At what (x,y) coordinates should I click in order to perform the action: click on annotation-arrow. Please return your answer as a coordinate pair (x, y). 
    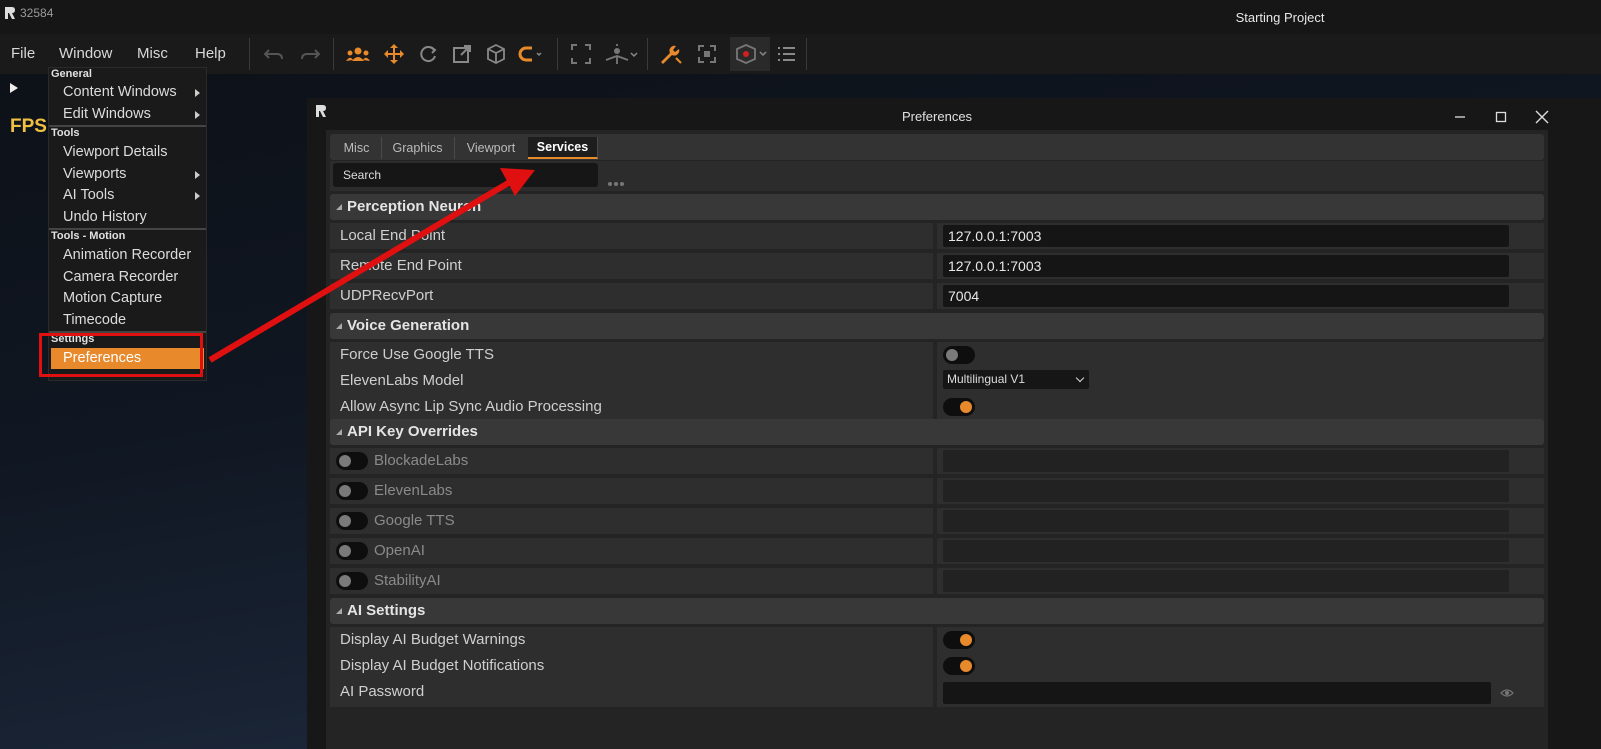
    Looking at the image, I should click on (371, 265).